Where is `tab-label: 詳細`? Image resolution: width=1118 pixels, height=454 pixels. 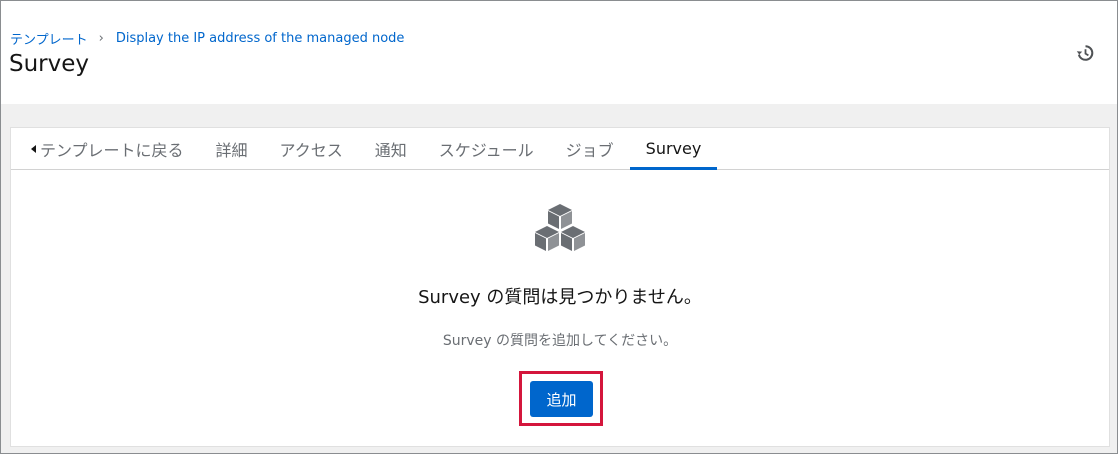
tab-label: 詳細 is located at coordinates (231, 150).